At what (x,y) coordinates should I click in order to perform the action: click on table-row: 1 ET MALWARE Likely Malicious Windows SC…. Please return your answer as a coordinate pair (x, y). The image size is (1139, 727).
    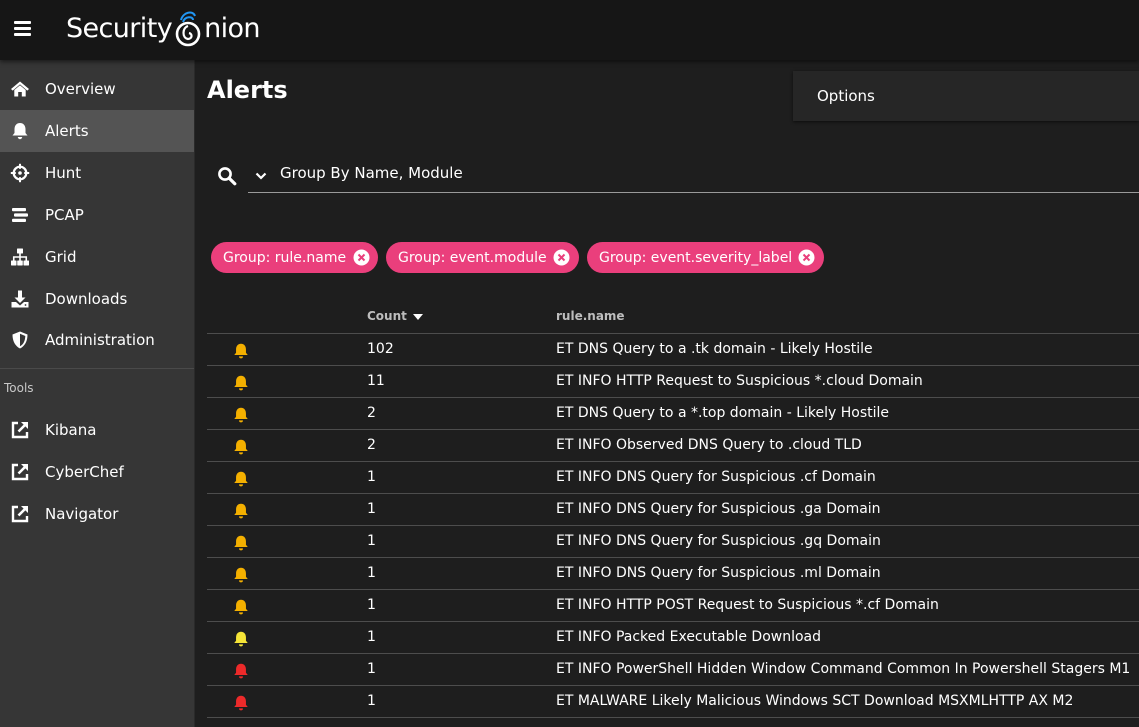
    Looking at the image, I should click on (673, 702).